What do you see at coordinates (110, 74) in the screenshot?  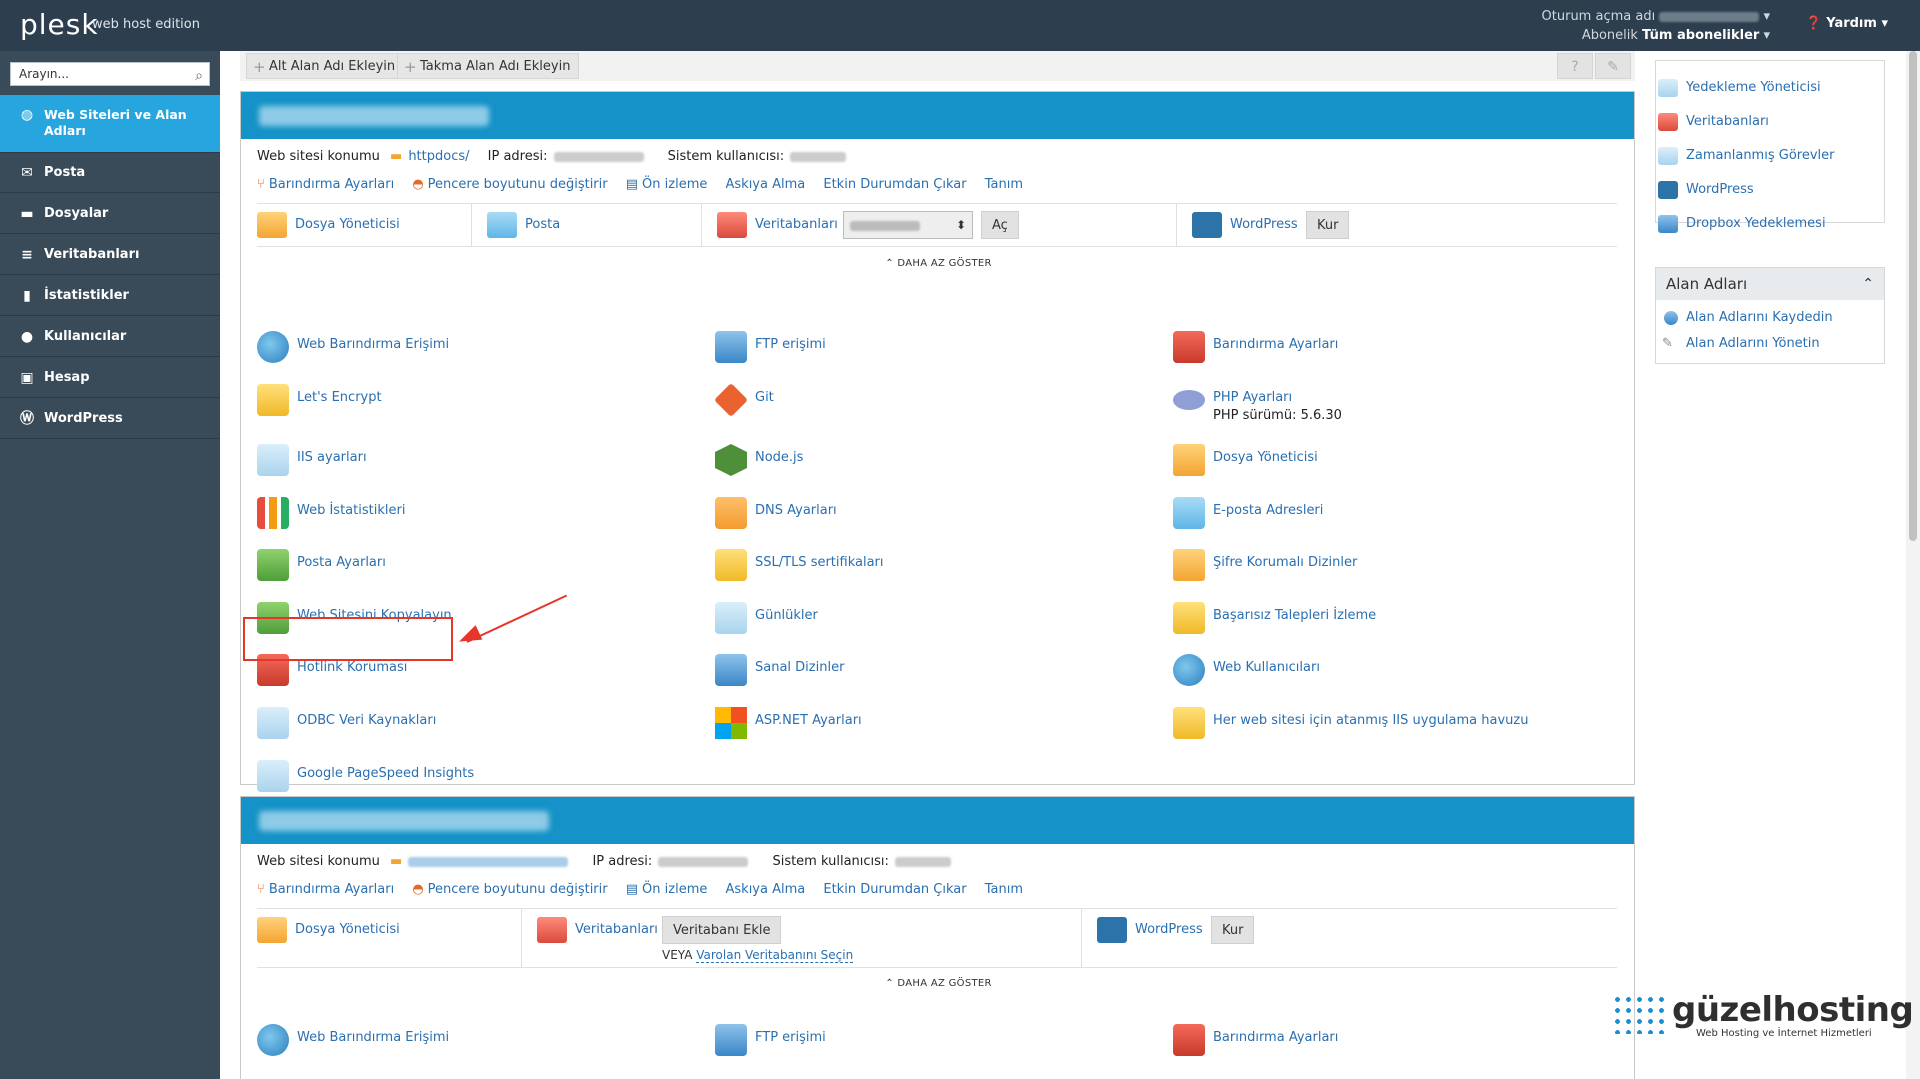 I see `search-input: Arayın... ⌕` at bounding box center [110, 74].